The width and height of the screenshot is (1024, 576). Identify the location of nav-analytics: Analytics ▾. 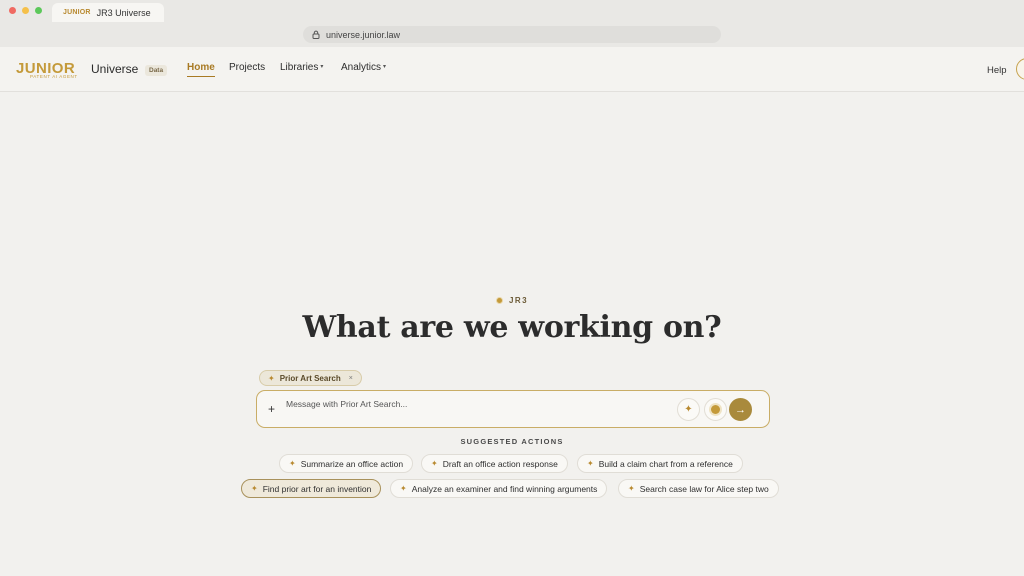
(363, 67).